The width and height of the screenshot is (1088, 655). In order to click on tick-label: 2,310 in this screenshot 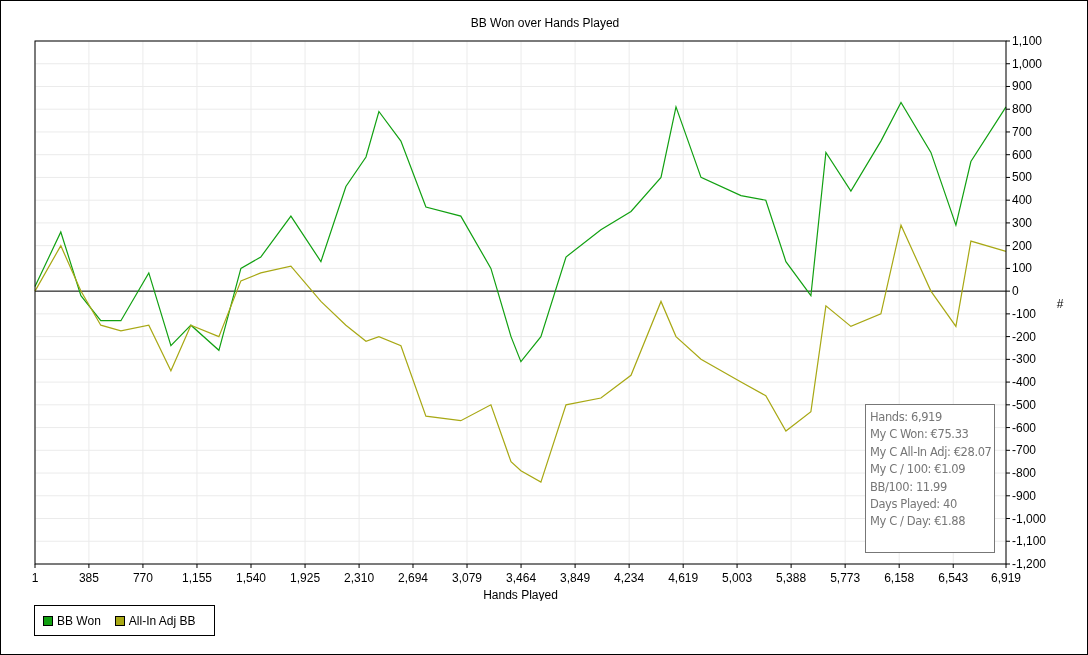, I will do `click(359, 578)`.